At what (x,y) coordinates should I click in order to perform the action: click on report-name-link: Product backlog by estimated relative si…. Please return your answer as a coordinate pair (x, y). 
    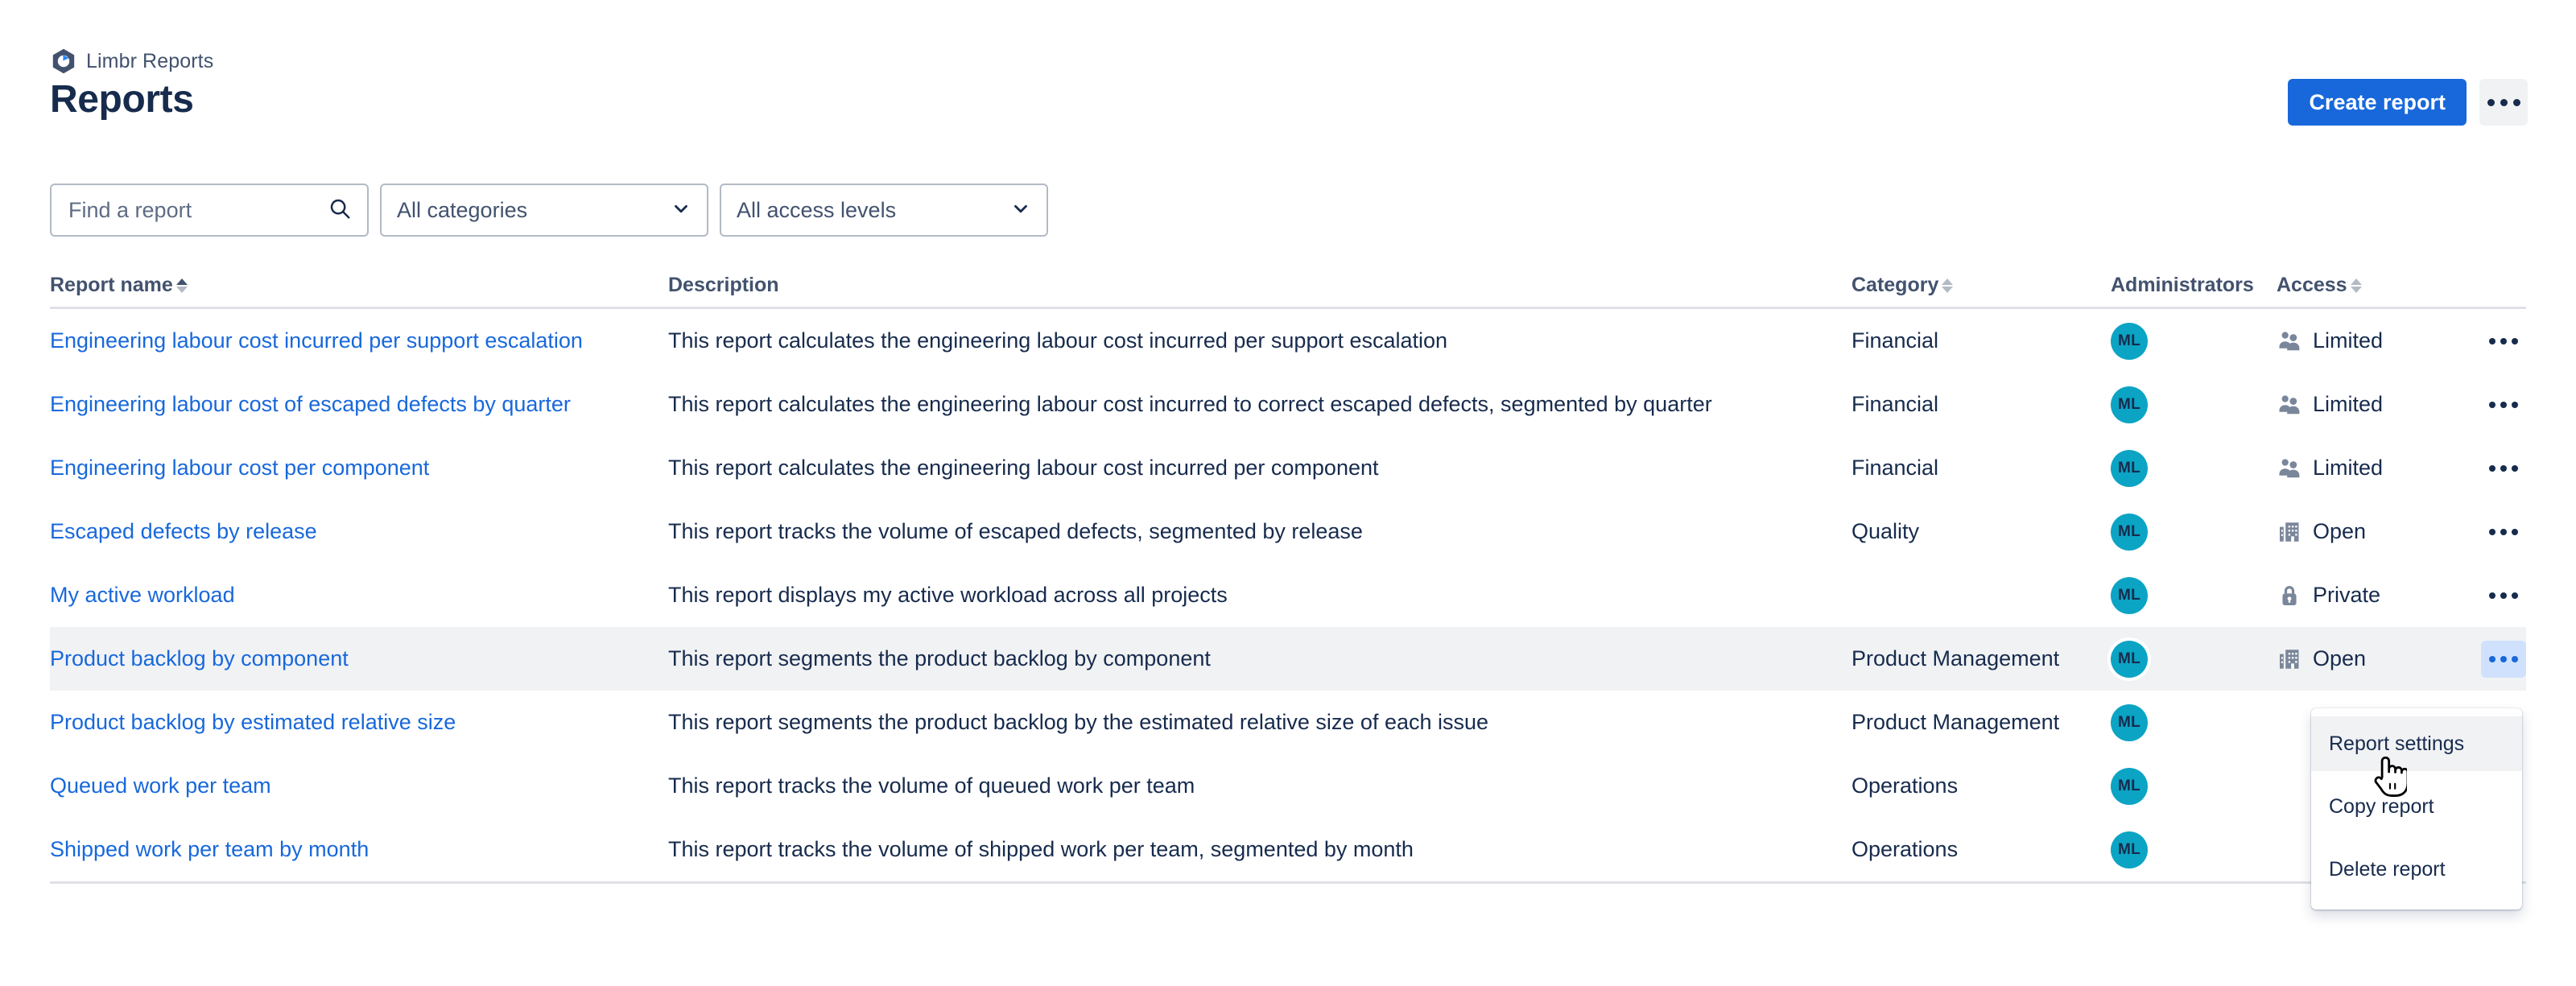
    Looking at the image, I should click on (253, 722).